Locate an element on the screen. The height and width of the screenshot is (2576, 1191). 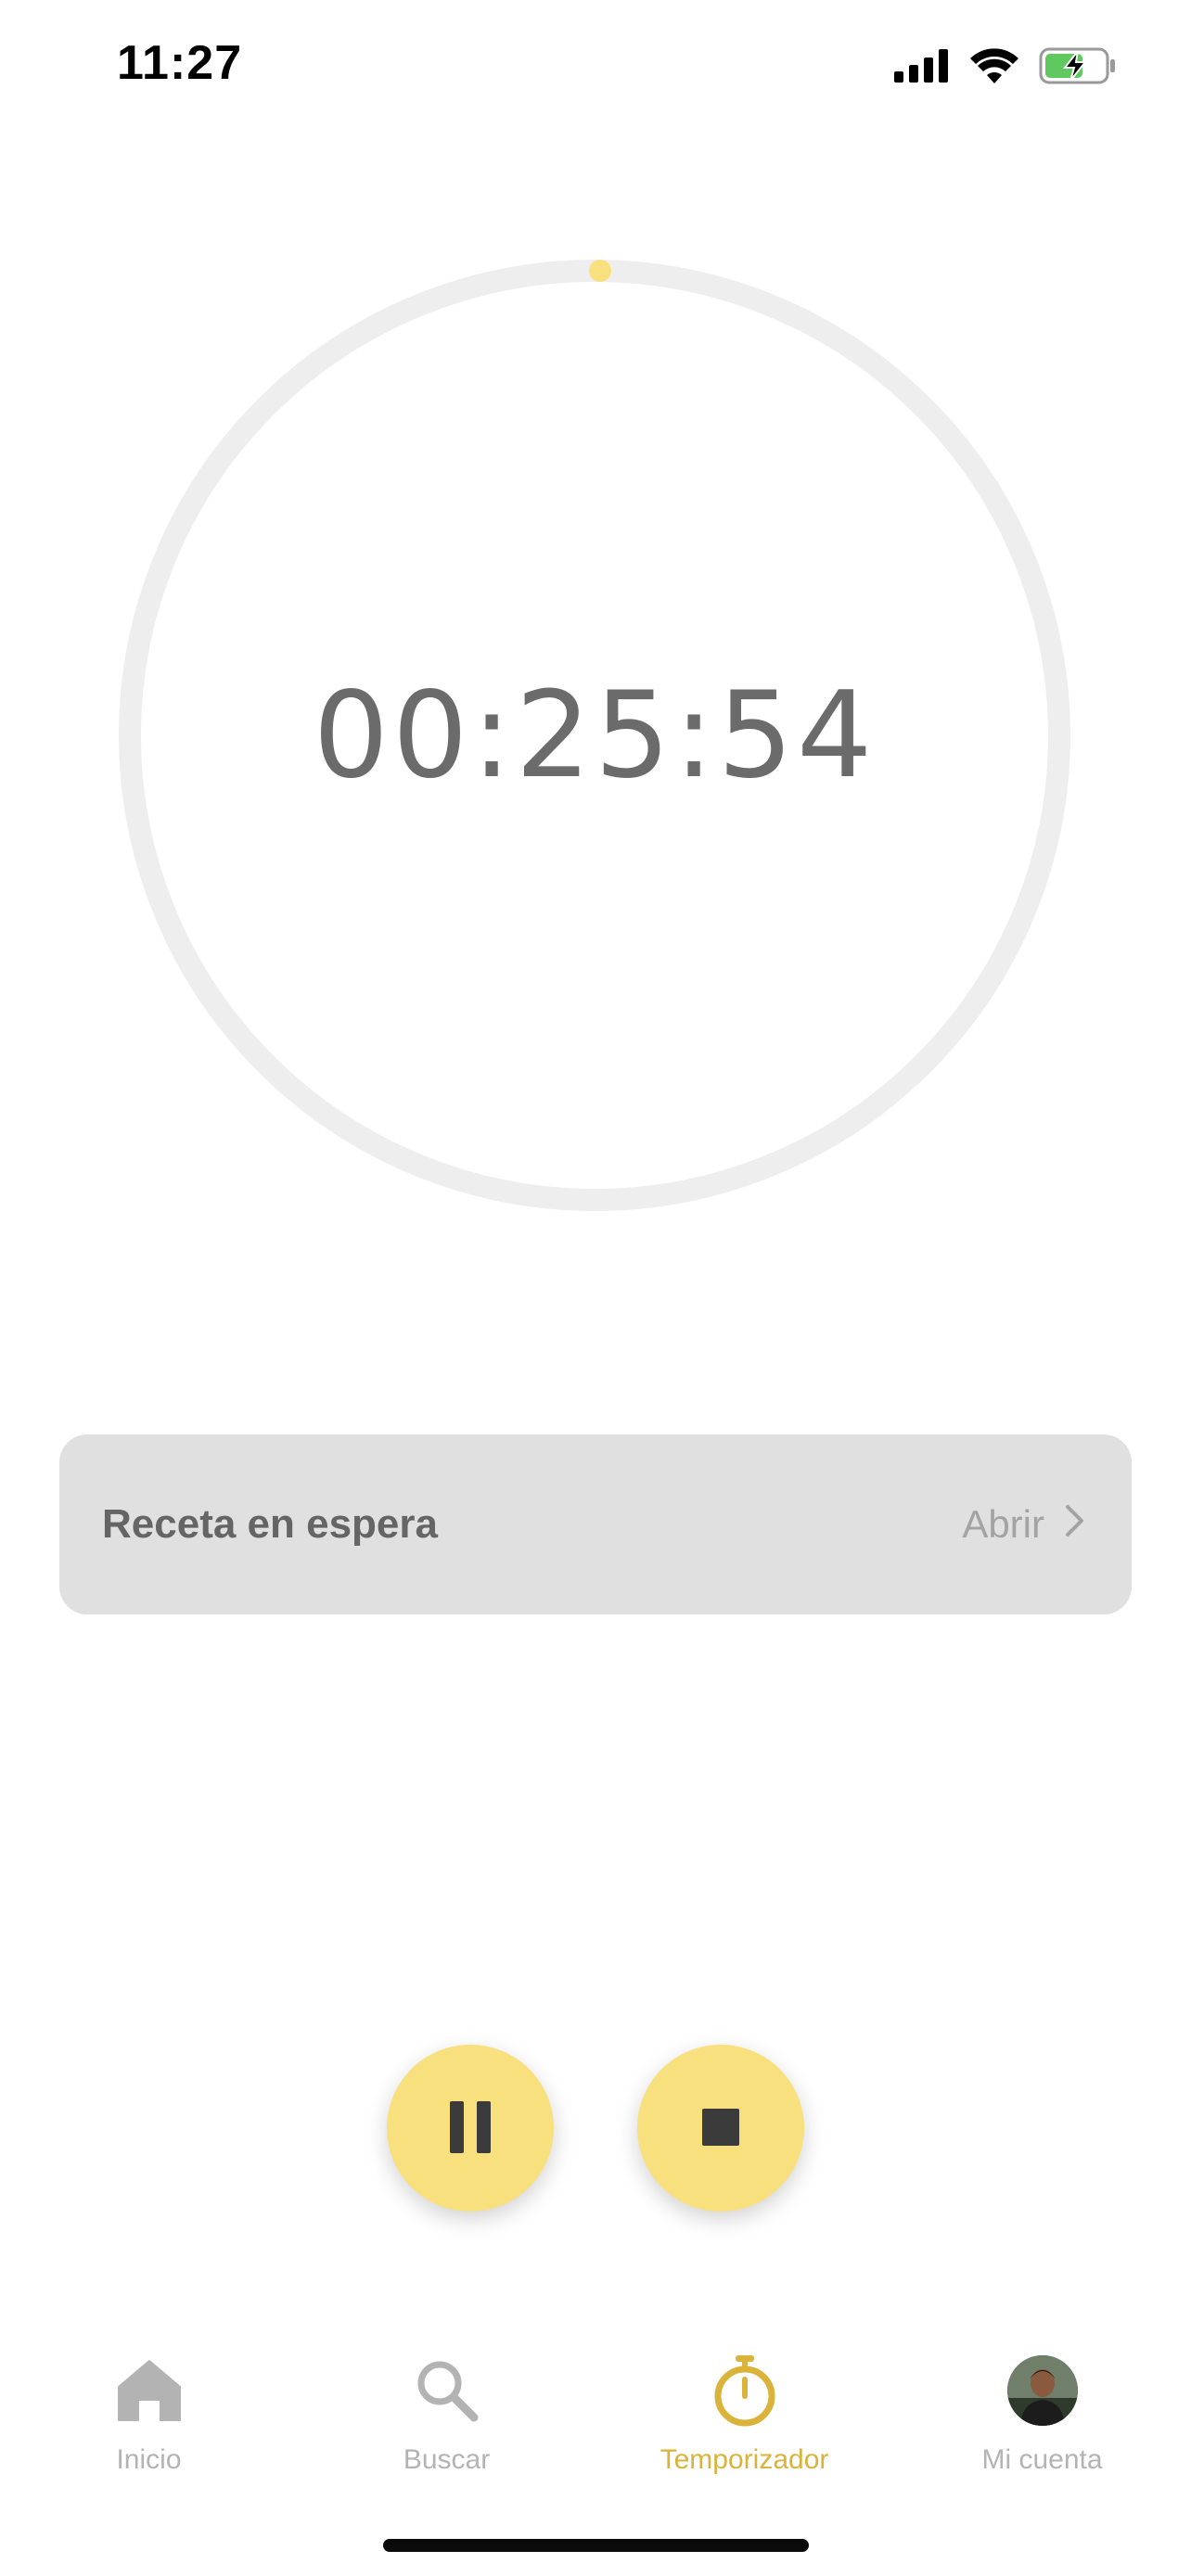
tab-label: Mi cuenta is located at coordinates (1042, 2460).